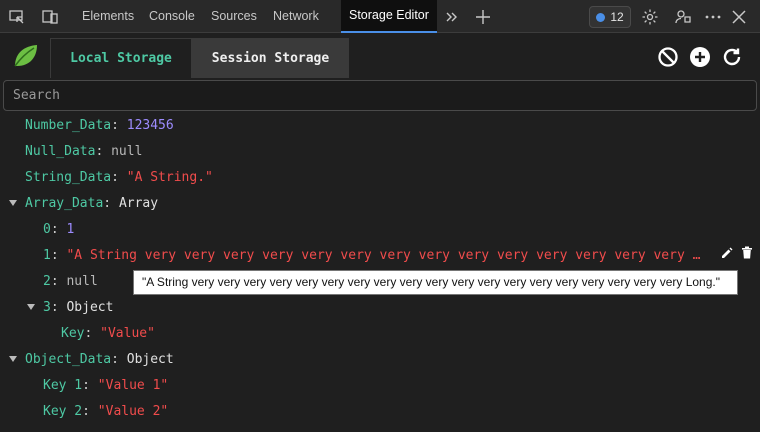  What do you see at coordinates (234, 16) in the screenshot?
I see `tab-sources: Sources` at bounding box center [234, 16].